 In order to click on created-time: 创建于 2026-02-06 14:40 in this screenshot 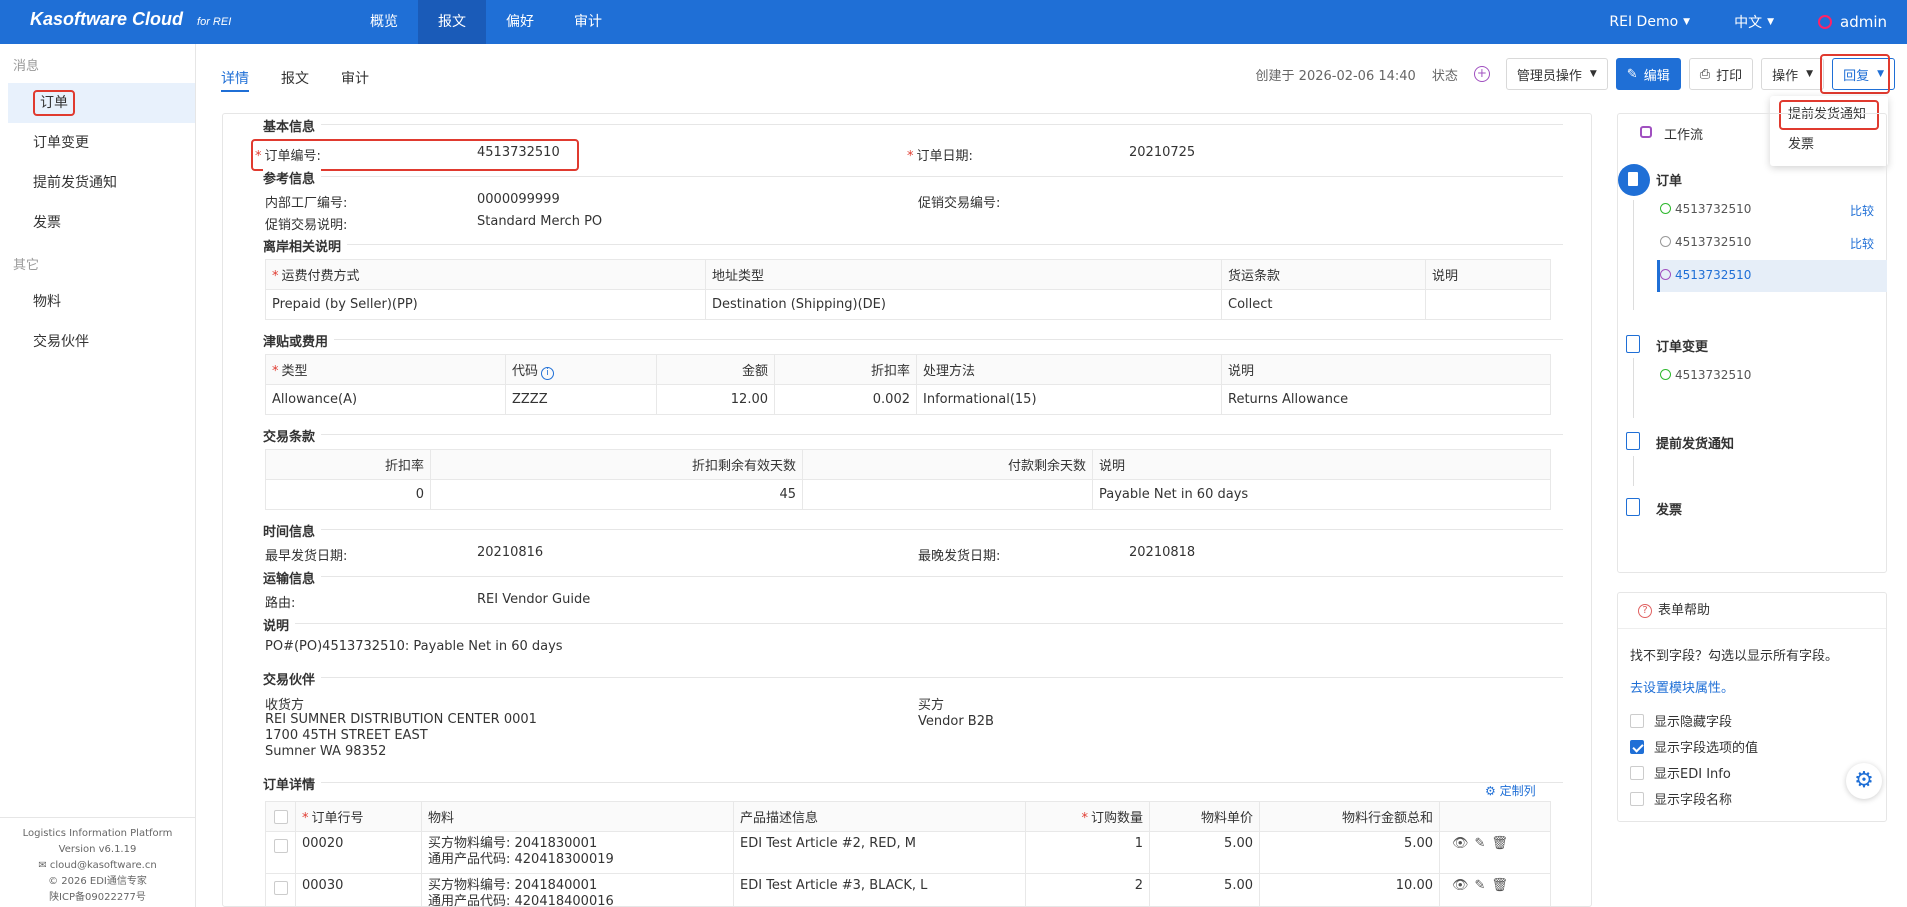, I will do `click(1335, 76)`.